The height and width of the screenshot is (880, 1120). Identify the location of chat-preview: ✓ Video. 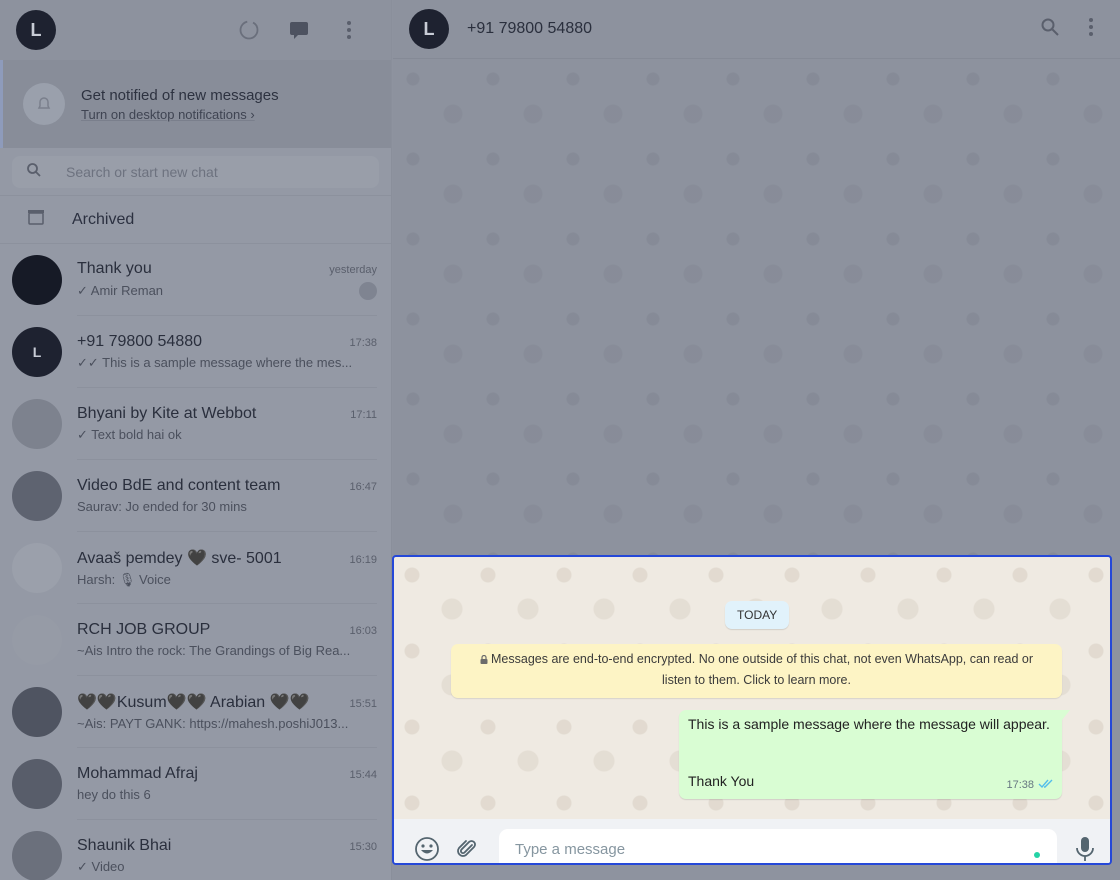
(101, 866).